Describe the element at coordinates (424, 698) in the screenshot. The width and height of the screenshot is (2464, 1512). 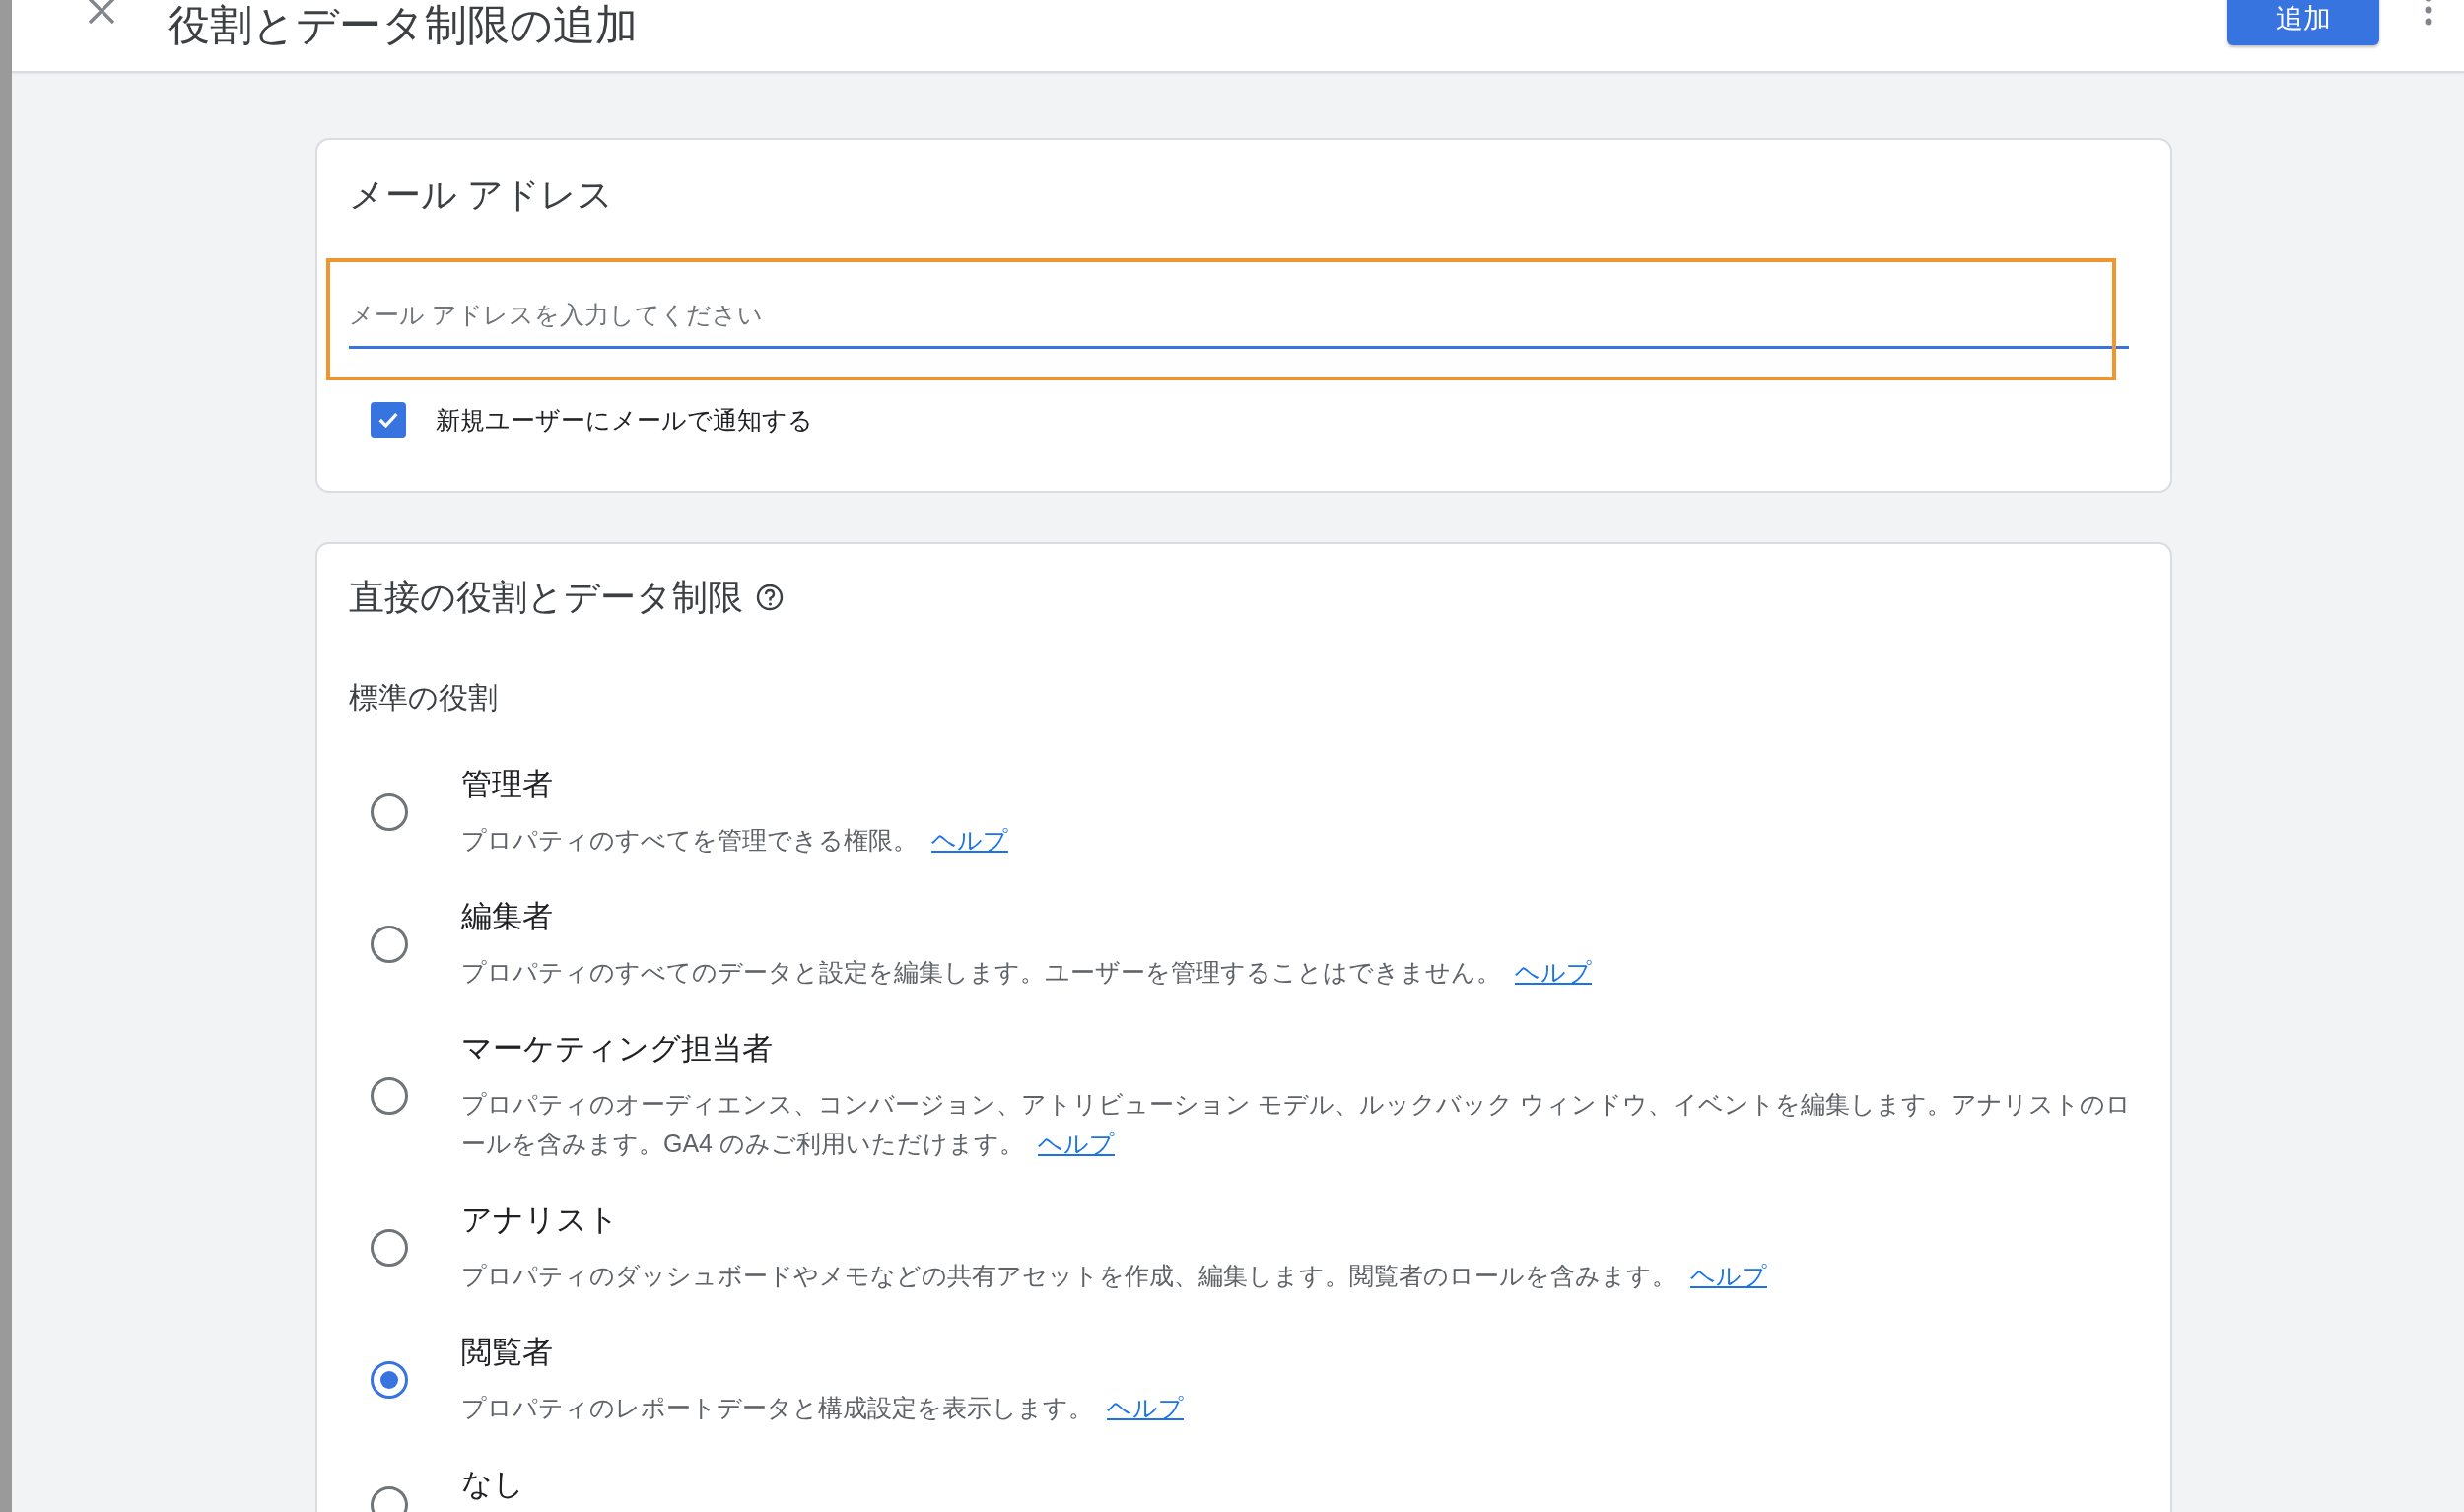
I see `section-heading: 標準の役割` at that location.